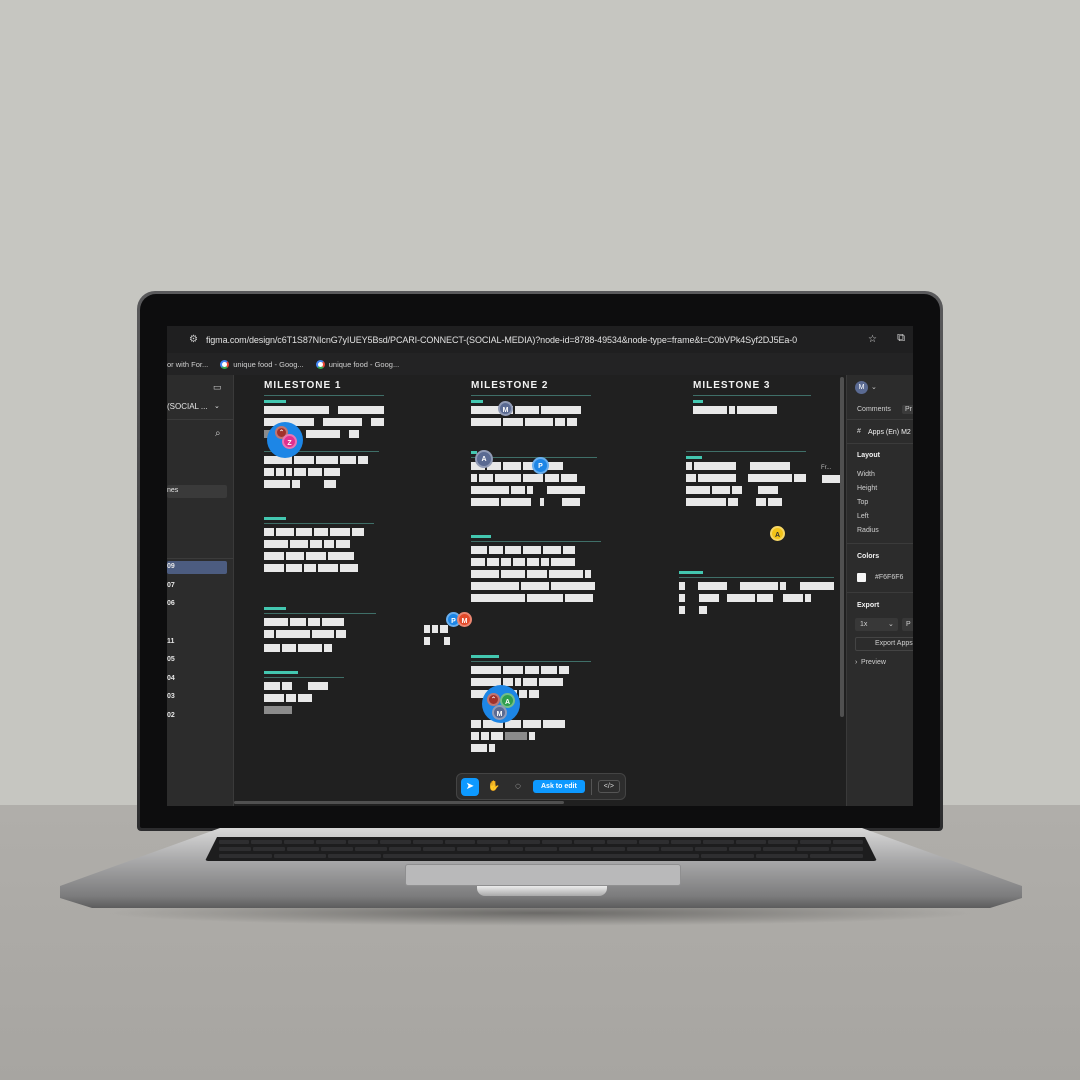  What do you see at coordinates (494, 787) in the screenshot?
I see `hand-tool-icon: ✋` at bounding box center [494, 787].